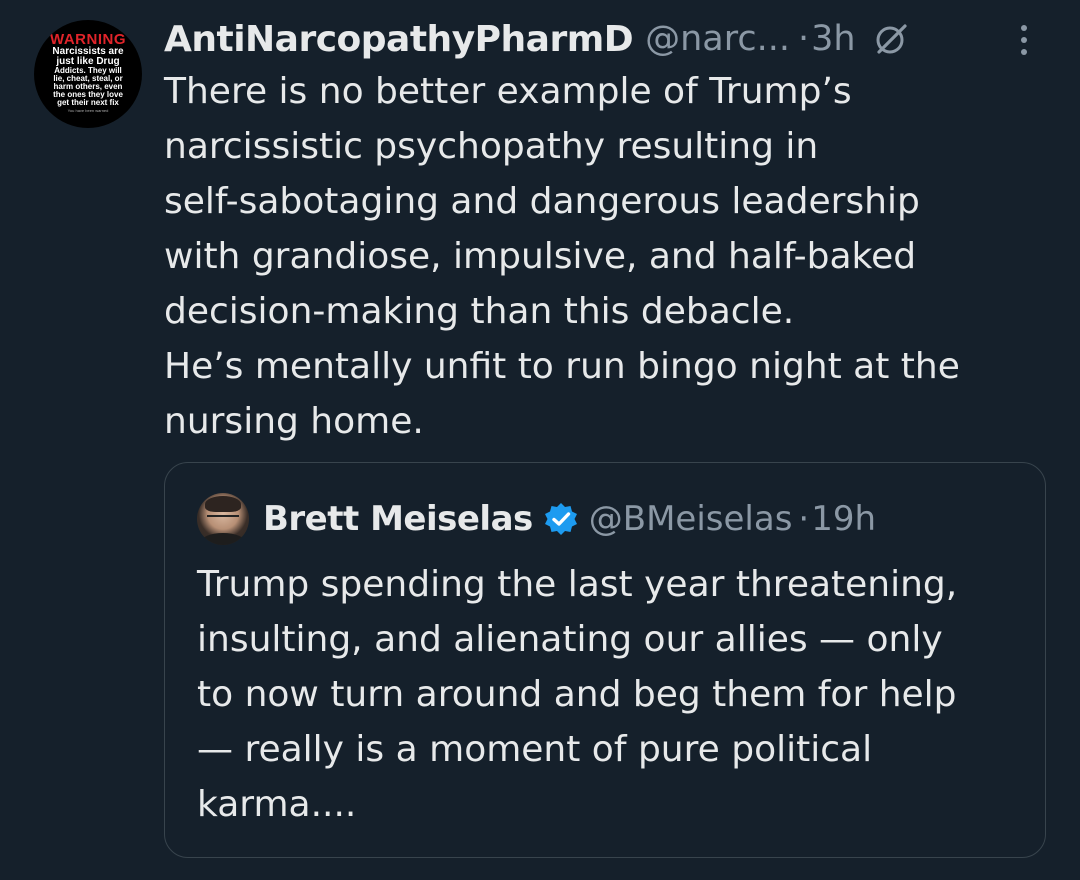 Image resolution: width=1080 pixels, height=880 pixels. Describe the element at coordinates (223, 519) in the screenshot. I see `quoted-author-avatar` at that location.